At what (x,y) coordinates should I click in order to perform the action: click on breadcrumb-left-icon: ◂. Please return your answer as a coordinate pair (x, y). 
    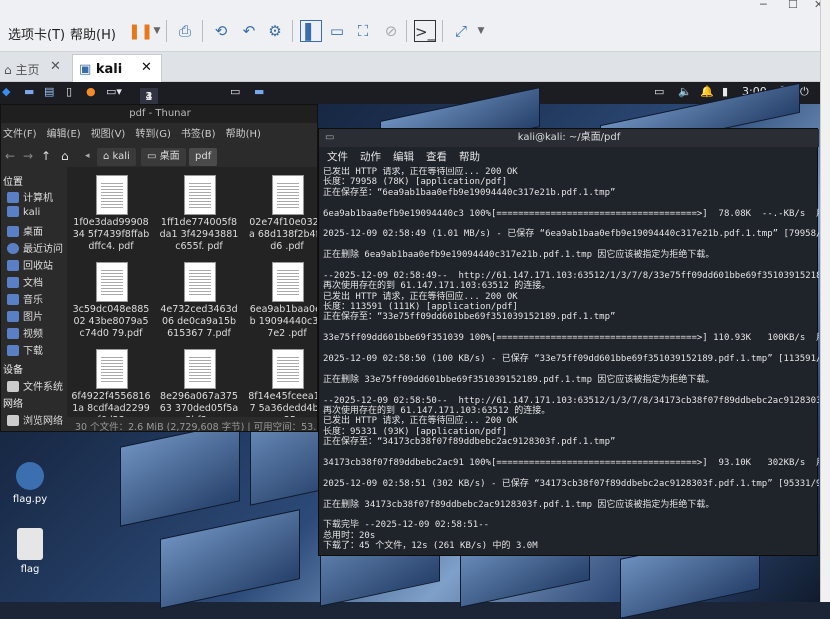
    Looking at the image, I should click on (87, 156).